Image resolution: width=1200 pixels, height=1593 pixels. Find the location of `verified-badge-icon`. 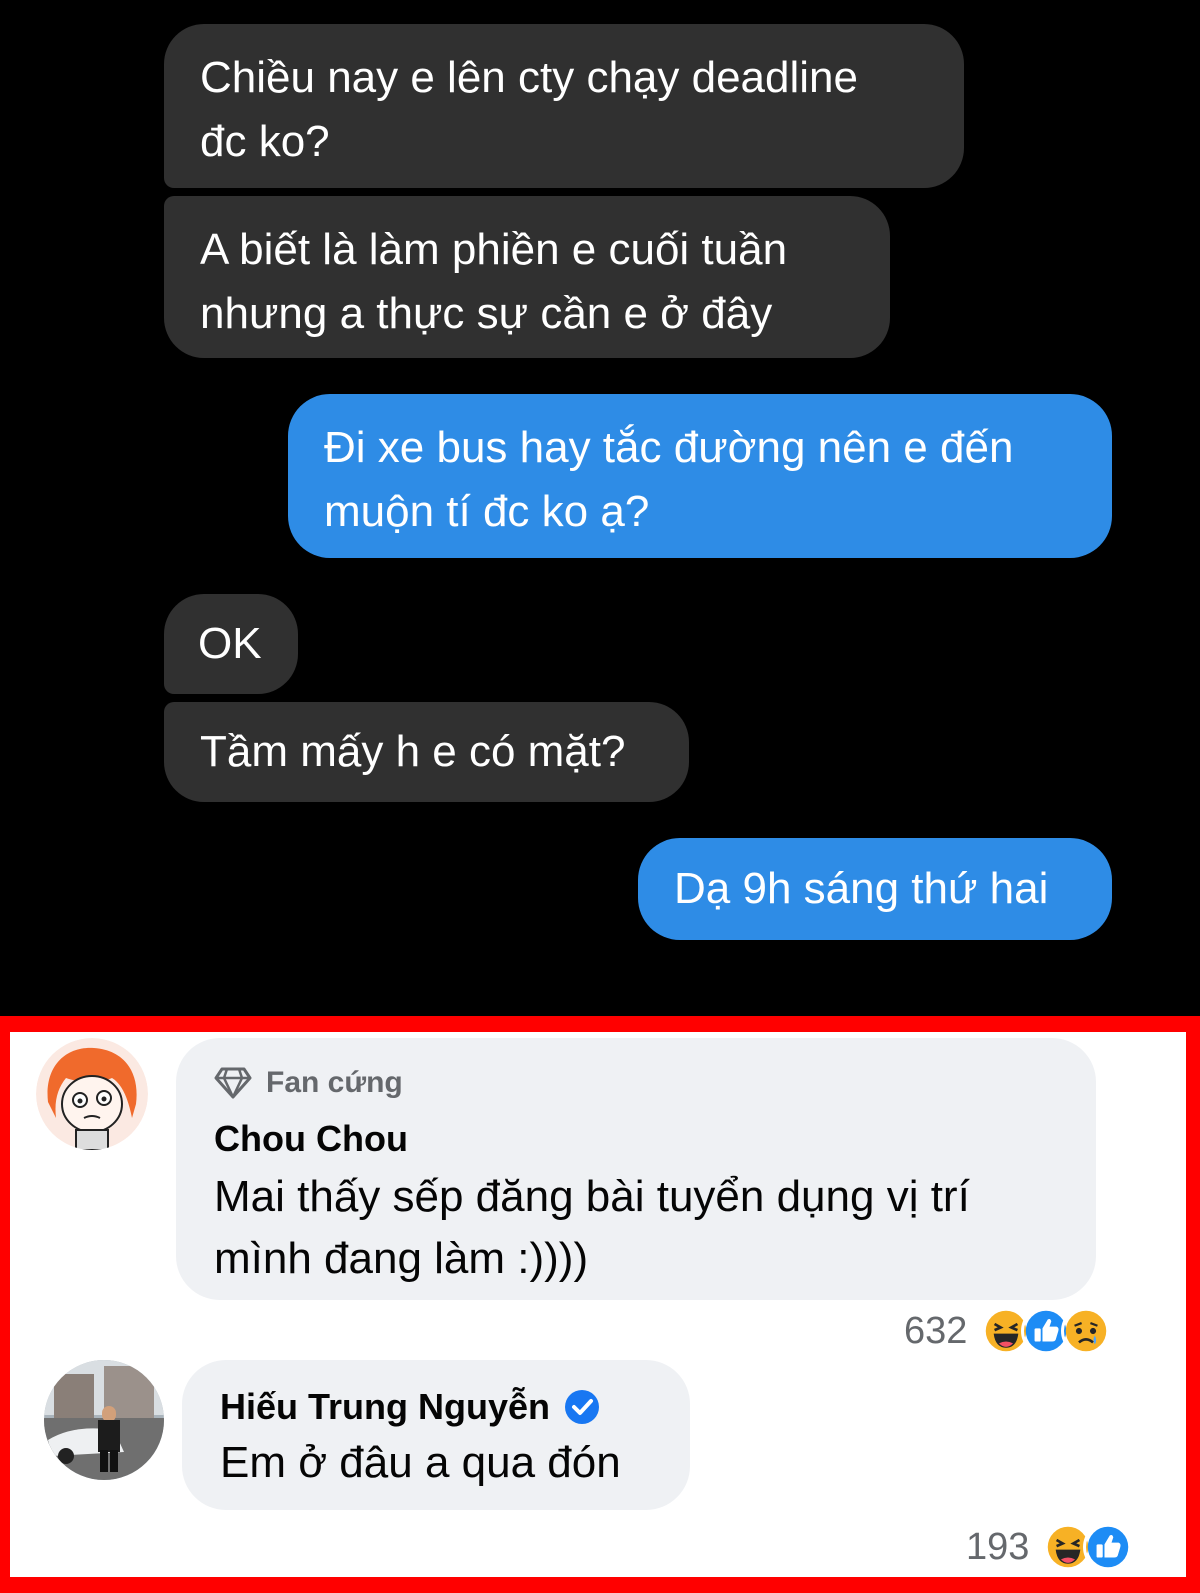

verified-badge-icon is located at coordinates (582, 1407).